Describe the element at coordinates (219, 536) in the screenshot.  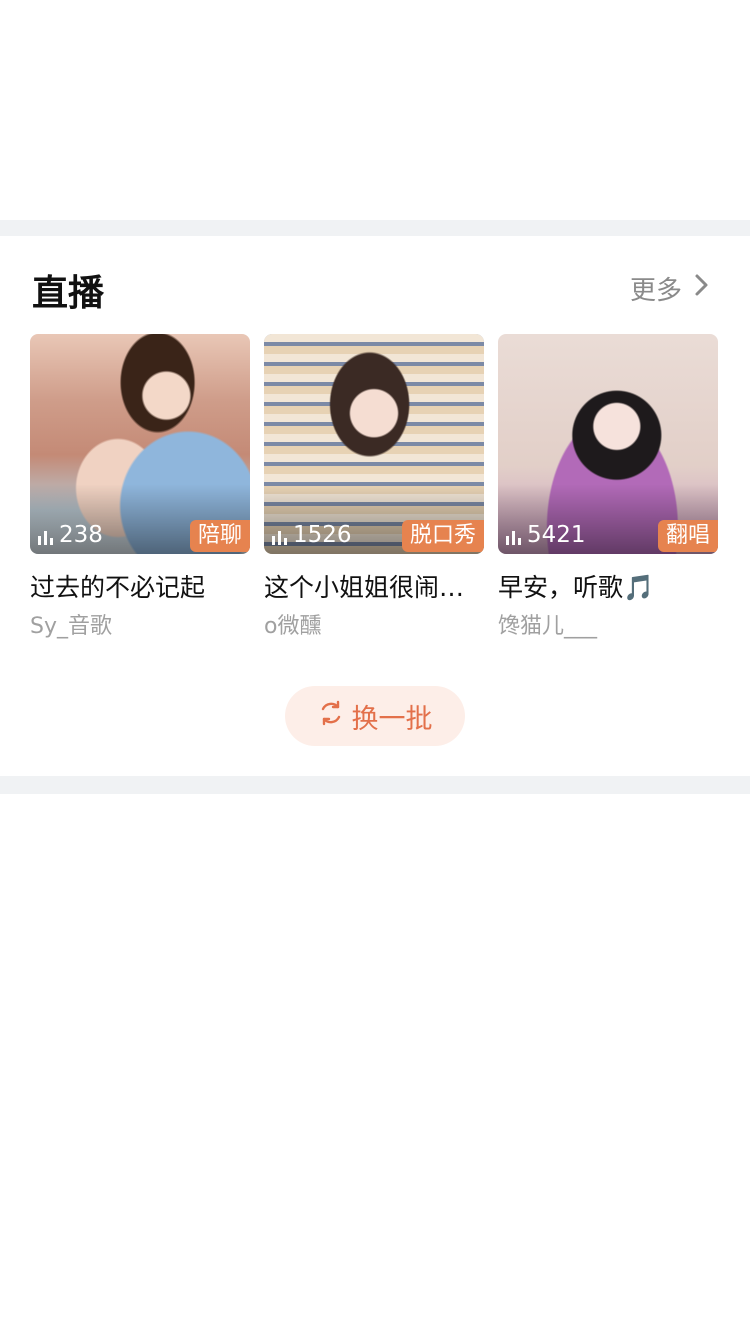
I see `category-tag: 陪聊` at that location.